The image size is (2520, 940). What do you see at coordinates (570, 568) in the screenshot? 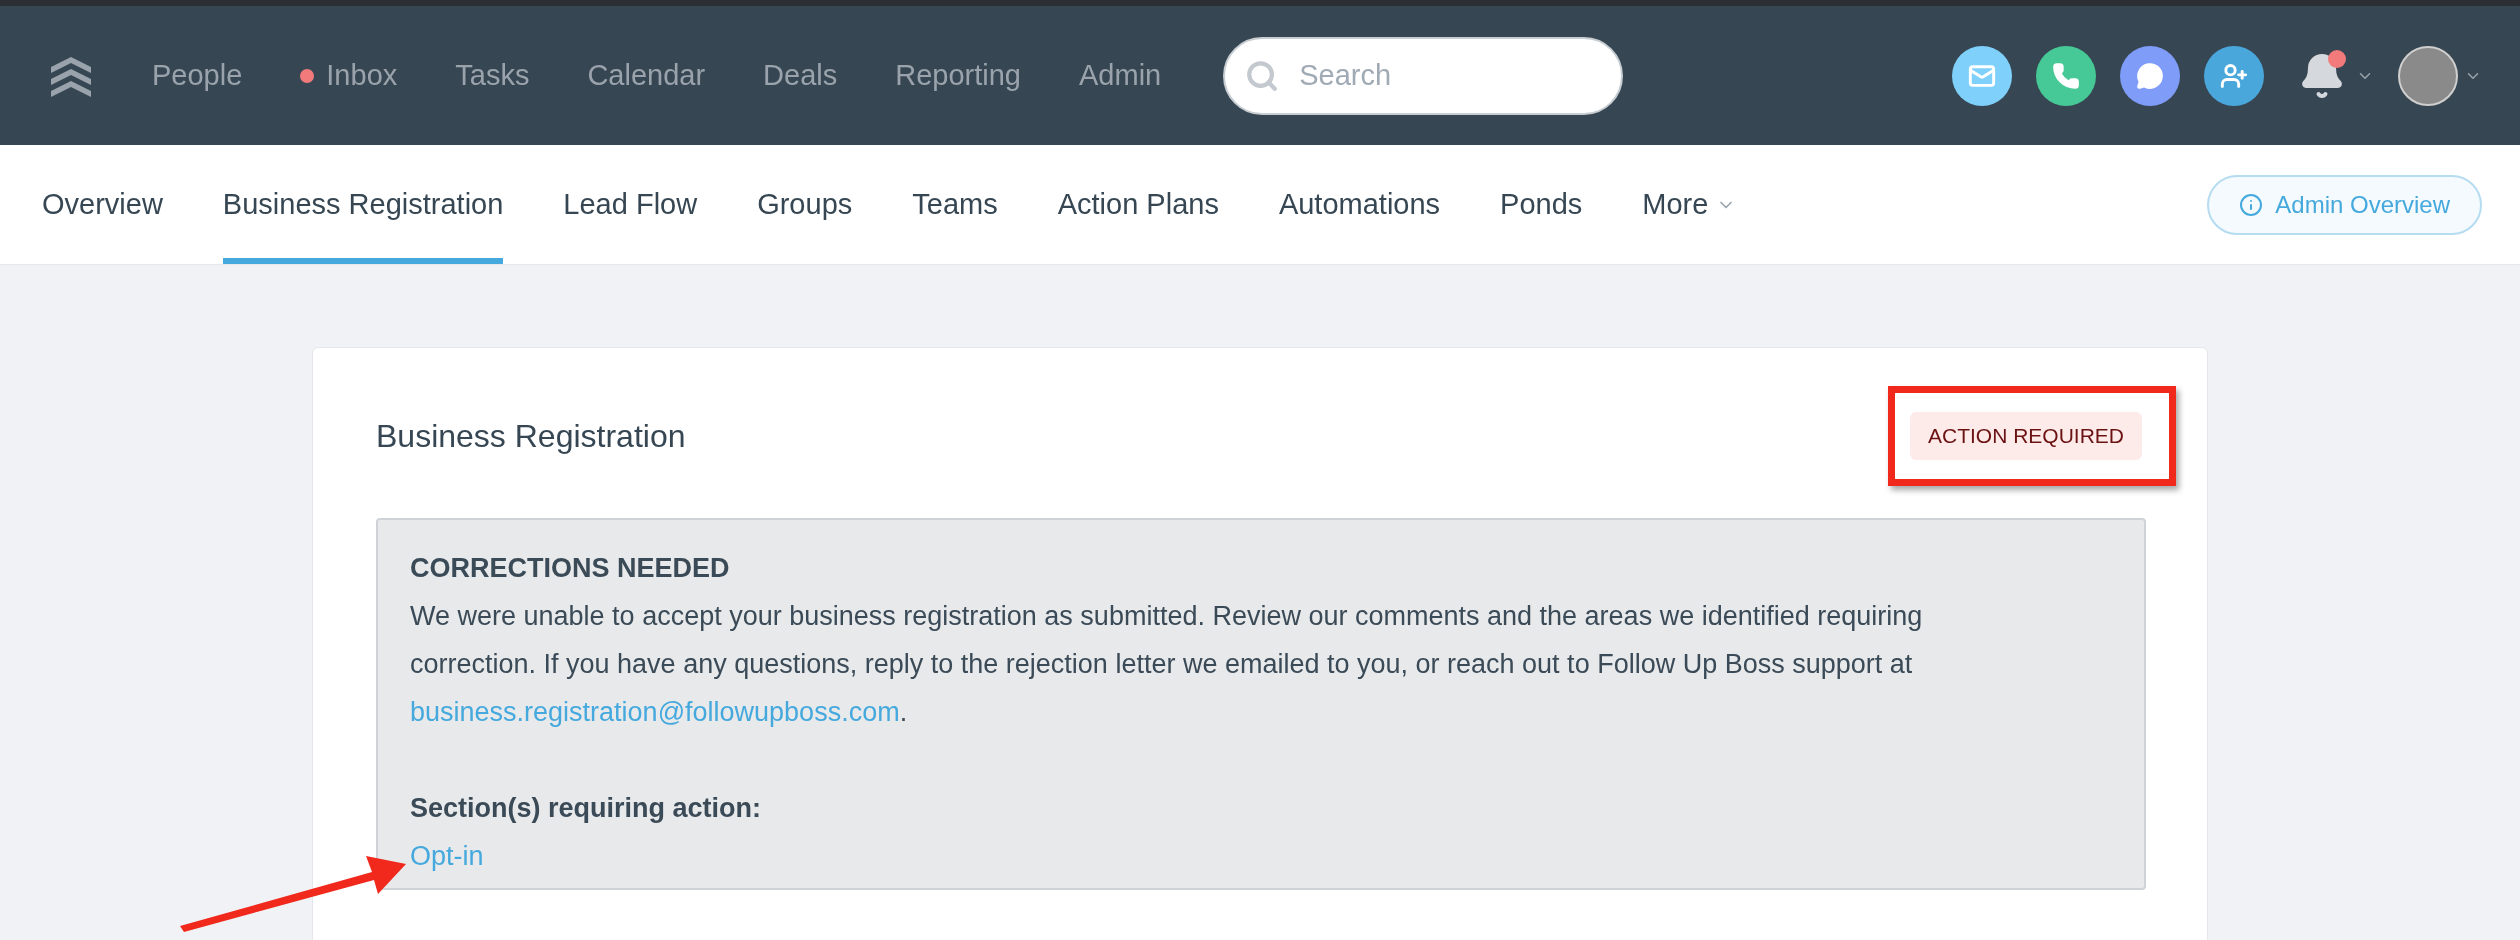
I see `notice-heading: CORRECTIONS NEEDED` at bounding box center [570, 568].